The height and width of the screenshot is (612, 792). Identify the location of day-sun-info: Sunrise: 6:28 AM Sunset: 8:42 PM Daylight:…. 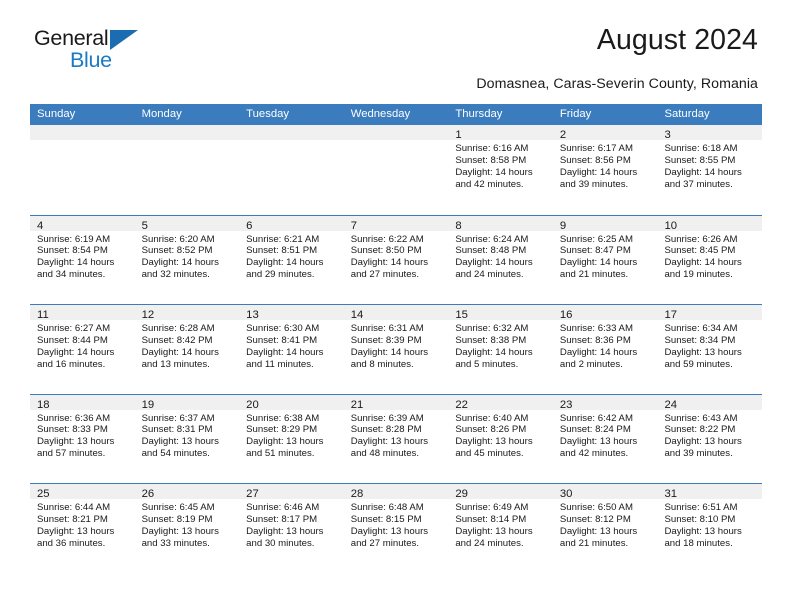
(187, 345).